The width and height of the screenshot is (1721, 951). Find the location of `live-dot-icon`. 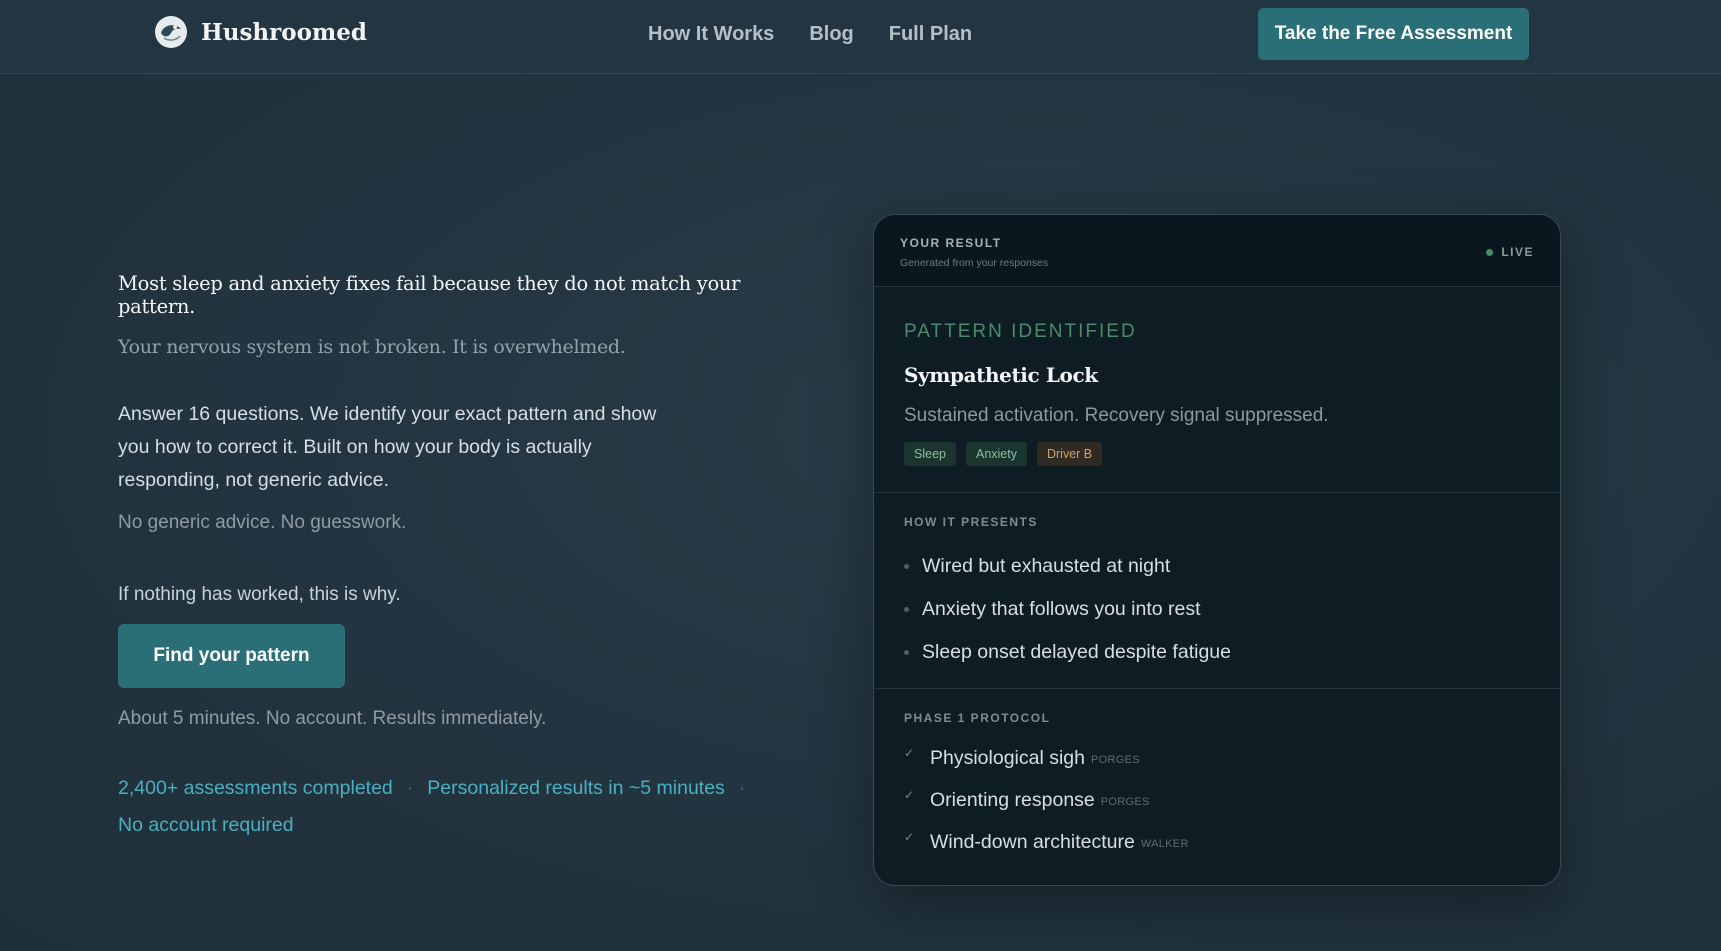

live-dot-icon is located at coordinates (1490, 252).